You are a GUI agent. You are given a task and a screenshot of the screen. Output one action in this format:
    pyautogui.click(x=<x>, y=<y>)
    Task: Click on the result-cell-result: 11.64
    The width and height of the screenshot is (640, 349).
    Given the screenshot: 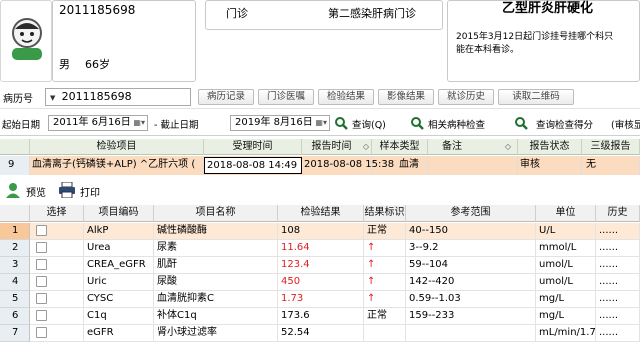 What is the action you would take?
    pyautogui.click(x=321, y=248)
    